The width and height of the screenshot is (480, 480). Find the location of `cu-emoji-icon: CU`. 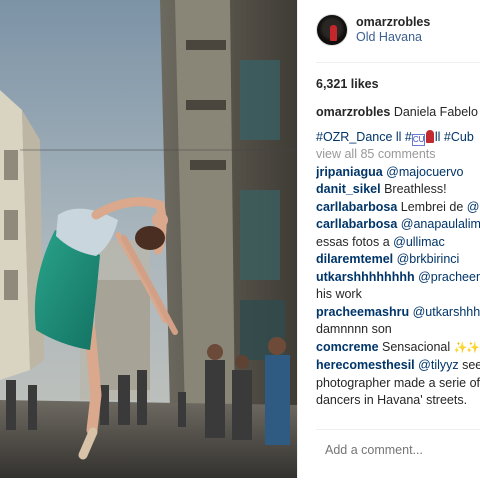

cu-emoji-icon: CU is located at coordinates (418, 139).